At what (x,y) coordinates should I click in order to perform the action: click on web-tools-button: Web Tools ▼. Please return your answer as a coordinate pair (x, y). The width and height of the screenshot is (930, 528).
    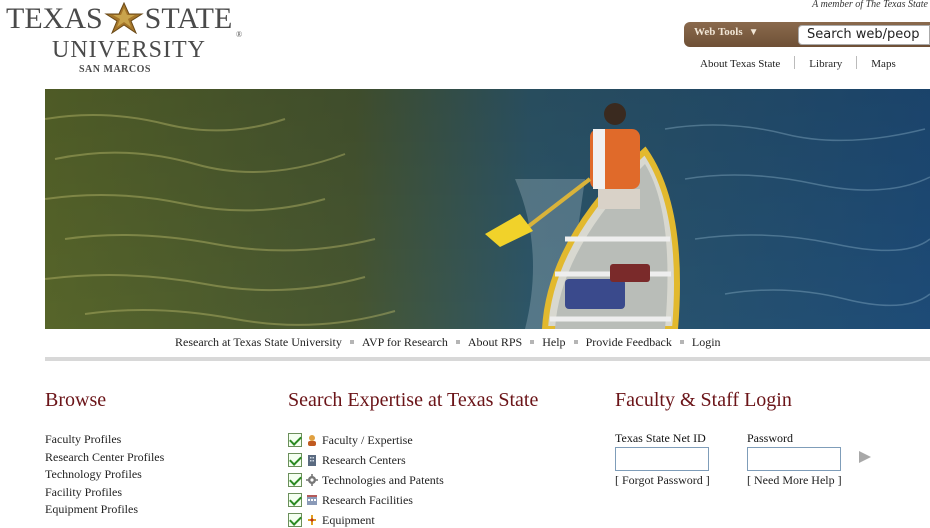
    Looking at the image, I should click on (726, 32).